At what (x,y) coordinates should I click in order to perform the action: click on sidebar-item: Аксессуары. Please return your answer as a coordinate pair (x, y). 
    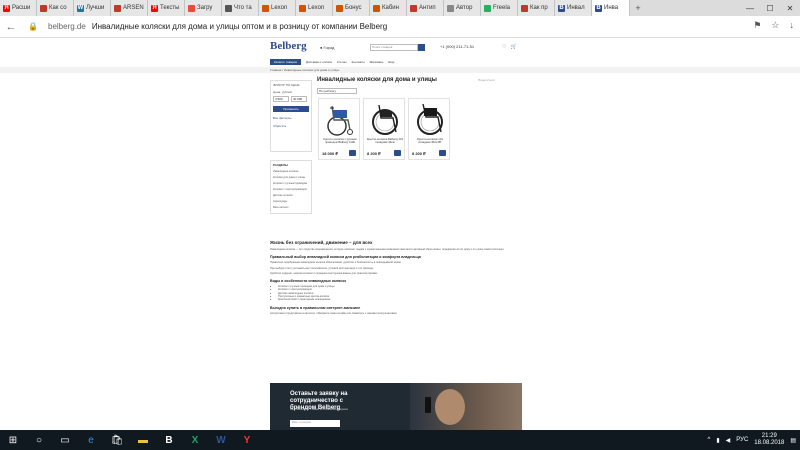
    Looking at the image, I should click on (291, 201).